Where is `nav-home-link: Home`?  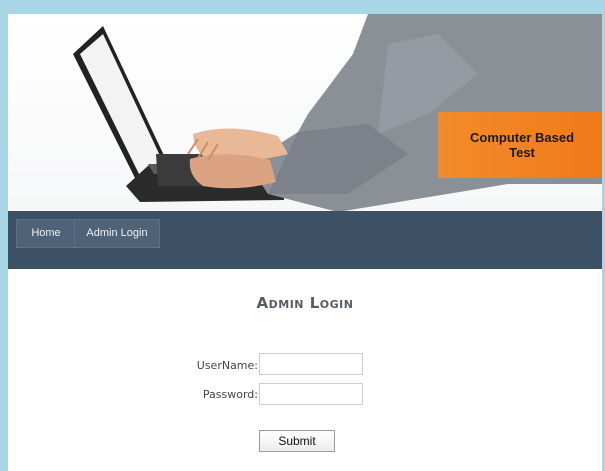 nav-home-link: Home is located at coordinates (46, 233).